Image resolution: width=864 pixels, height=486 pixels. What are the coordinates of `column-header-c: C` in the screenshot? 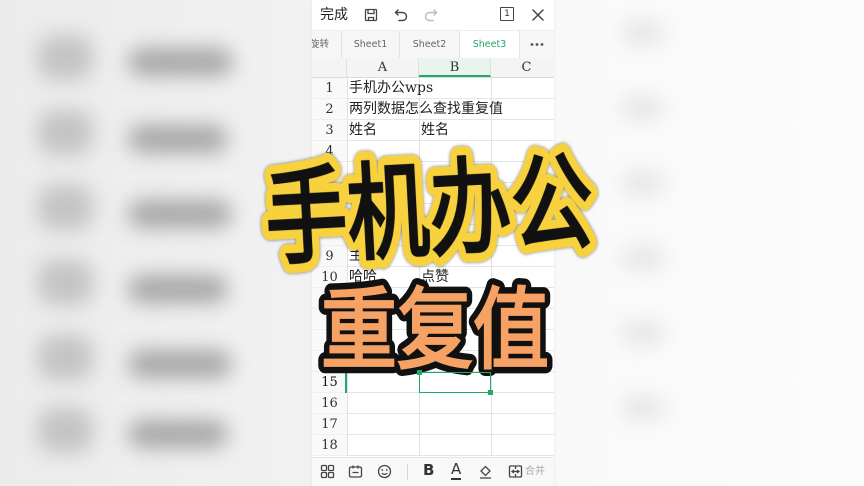 It's located at (522, 67).